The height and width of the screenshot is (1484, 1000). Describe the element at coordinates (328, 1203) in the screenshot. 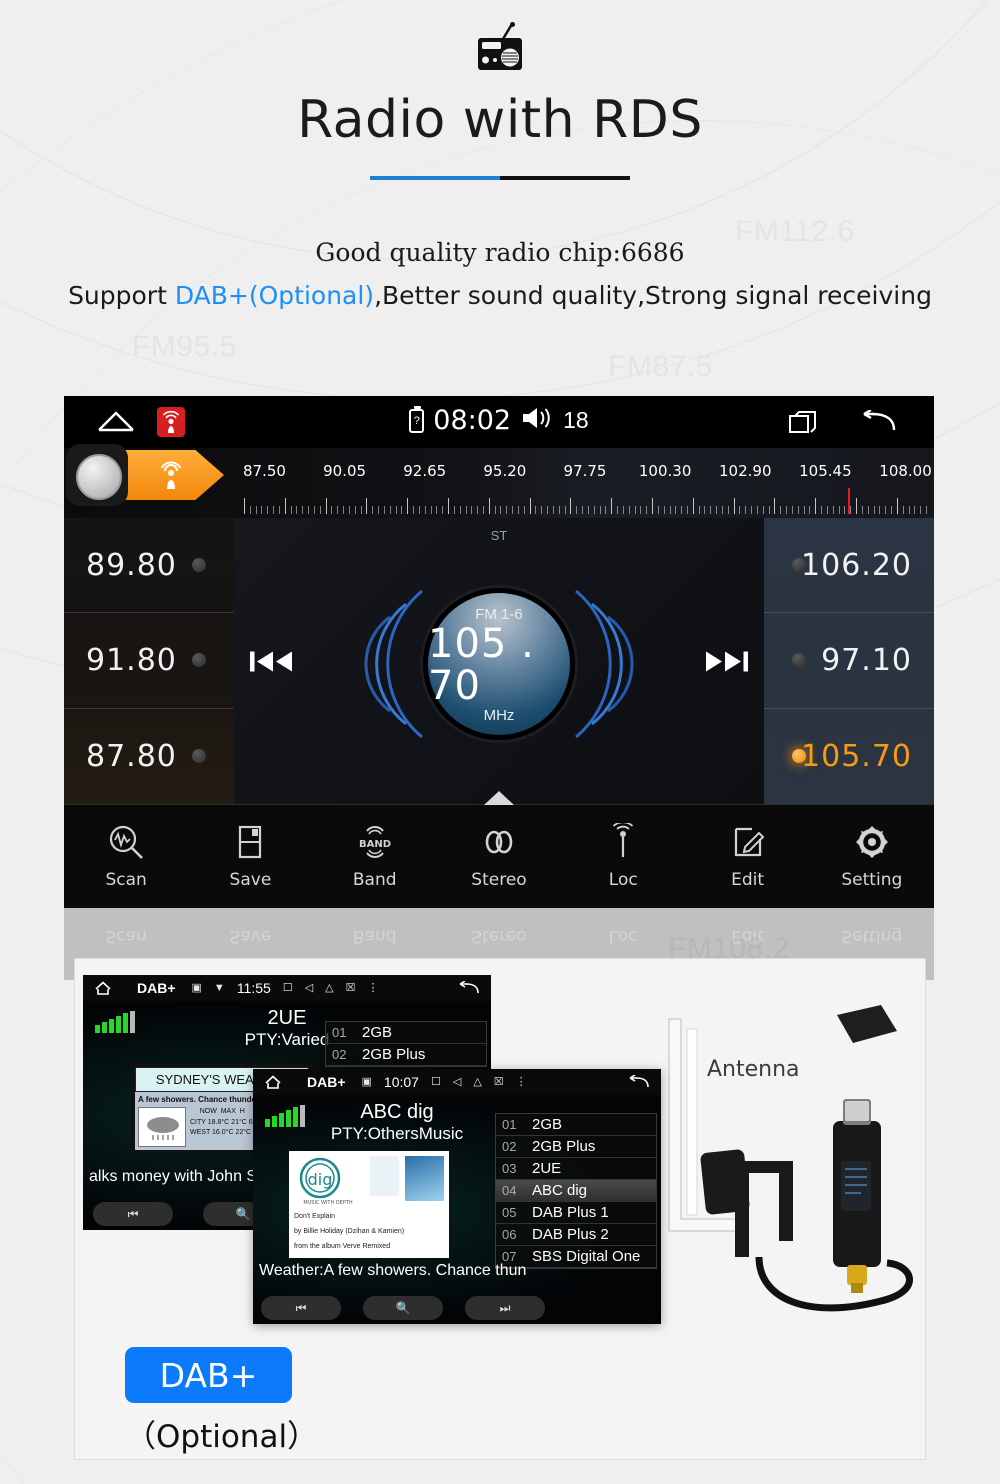

I see `svg-text: MUSIC WITH DEPTH` at that location.